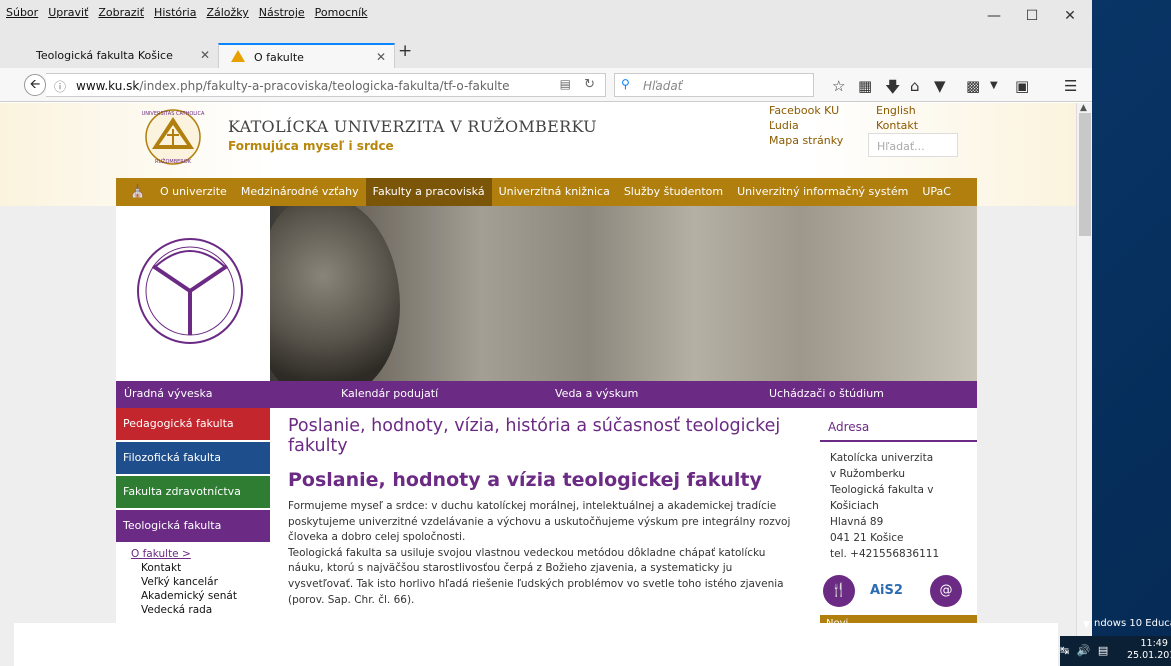 This screenshot has width=1171, height=666. What do you see at coordinates (1022, 86) in the screenshot?
I see `addon-icon: ▣` at bounding box center [1022, 86].